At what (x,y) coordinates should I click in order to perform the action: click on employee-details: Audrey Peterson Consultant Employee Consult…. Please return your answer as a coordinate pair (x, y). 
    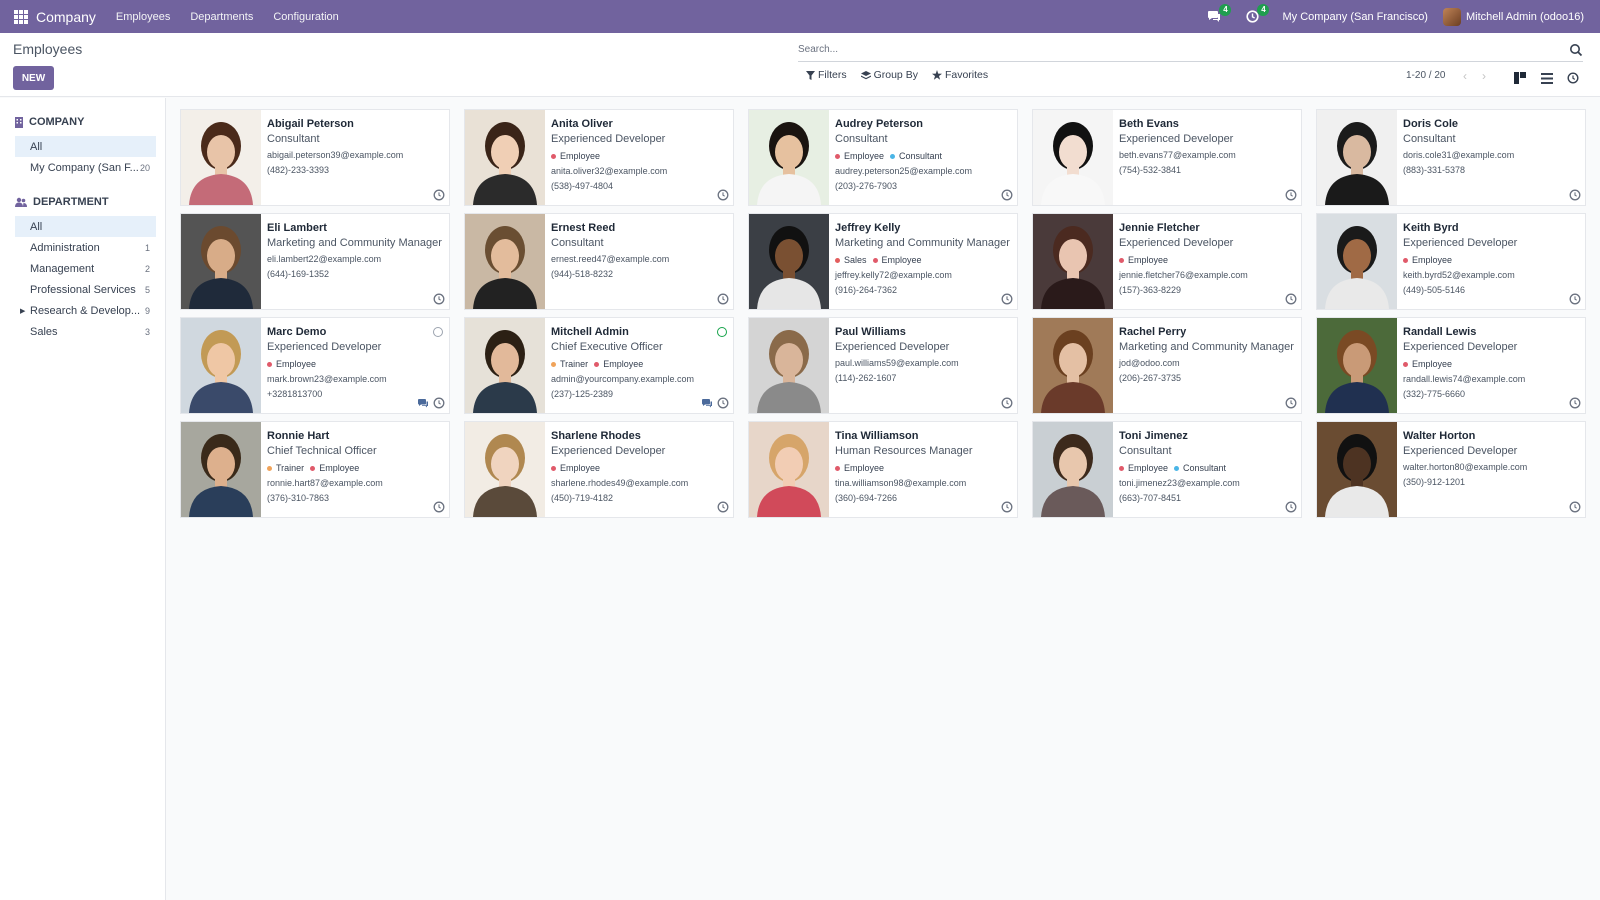
    Looking at the image, I should click on (923, 161).